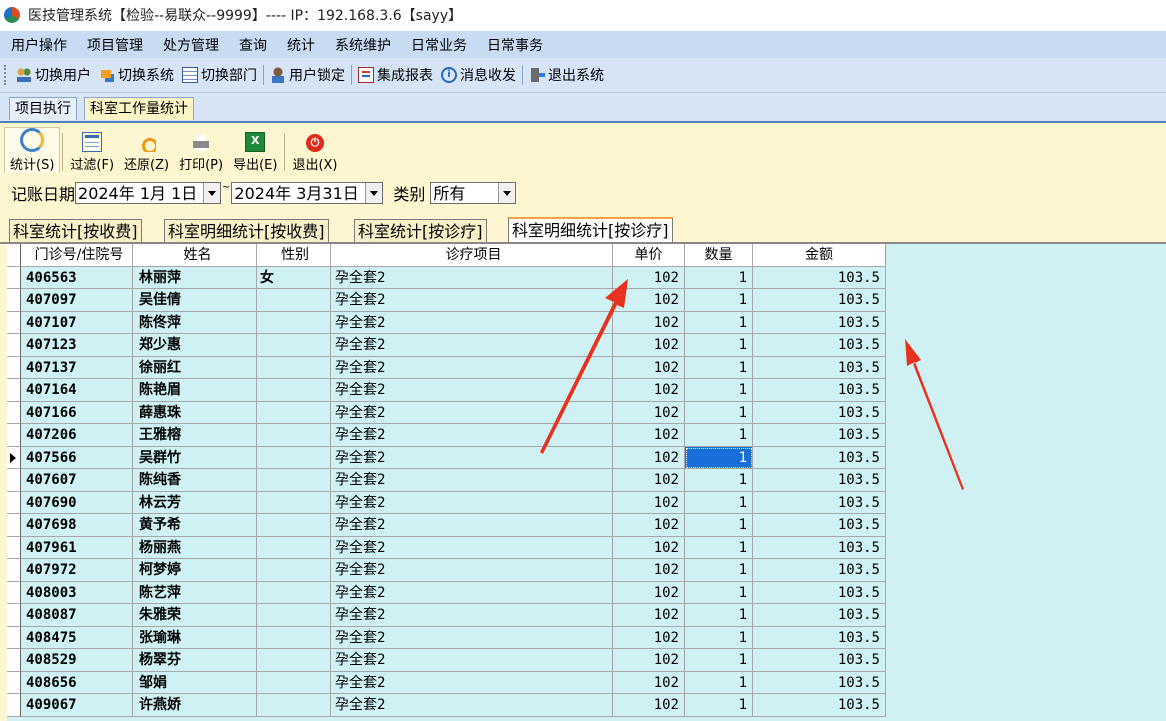 This screenshot has height=721, width=1166. Describe the element at coordinates (77, 615) in the screenshot. I see `cell-patient-id: 408087` at that location.